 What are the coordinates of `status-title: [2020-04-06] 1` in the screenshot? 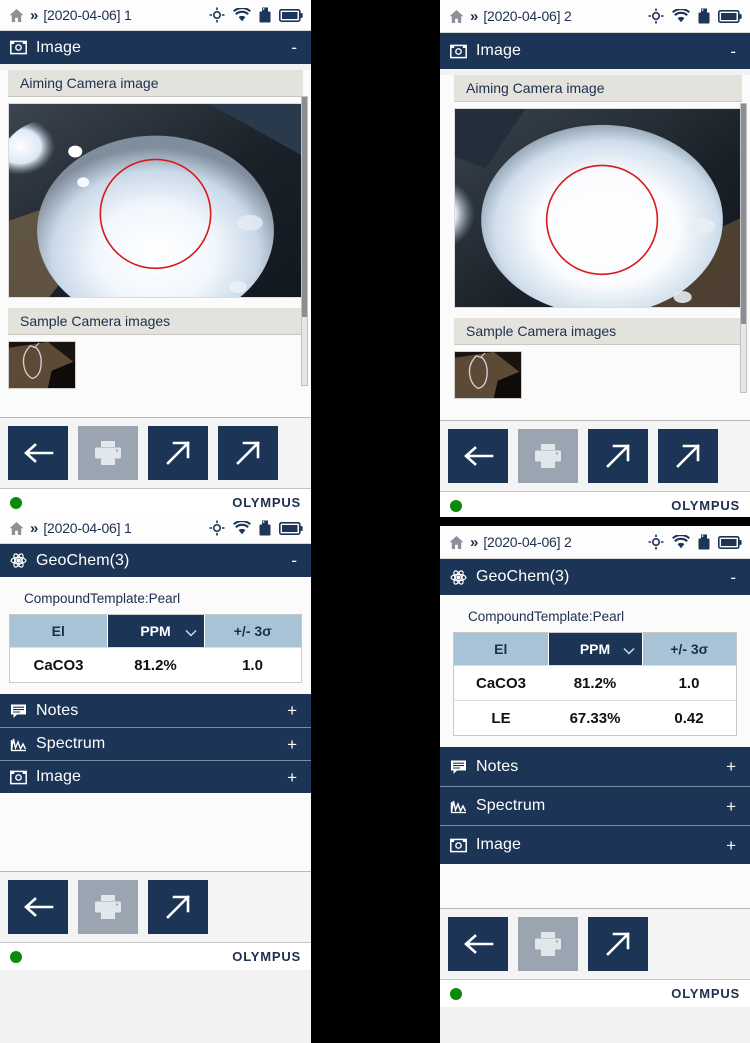 It's located at (87, 15).